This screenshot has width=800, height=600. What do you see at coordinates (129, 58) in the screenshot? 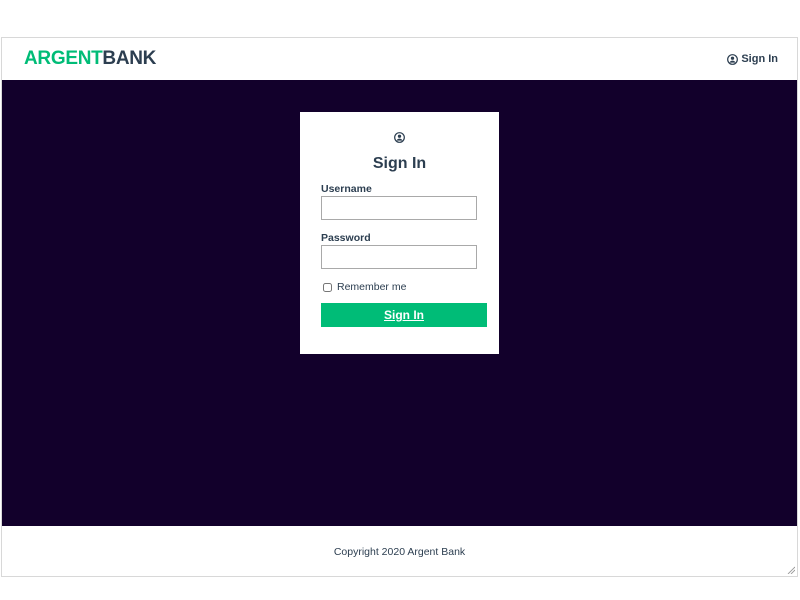
I see `logo-text-bank: BANK` at bounding box center [129, 58].